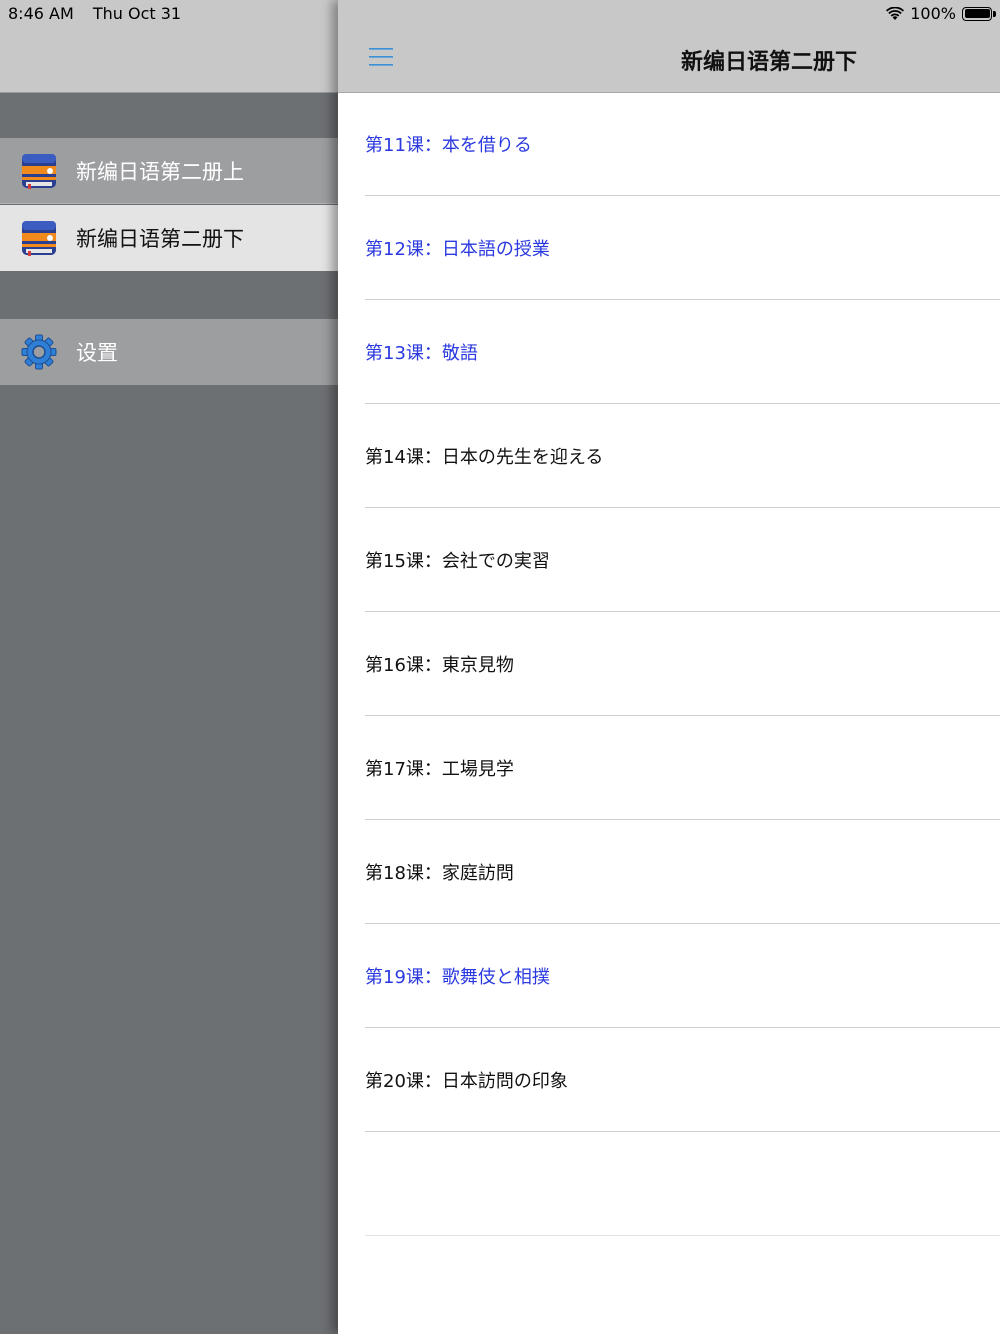  I want to click on hamburger-menu-icon, so click(381, 57).